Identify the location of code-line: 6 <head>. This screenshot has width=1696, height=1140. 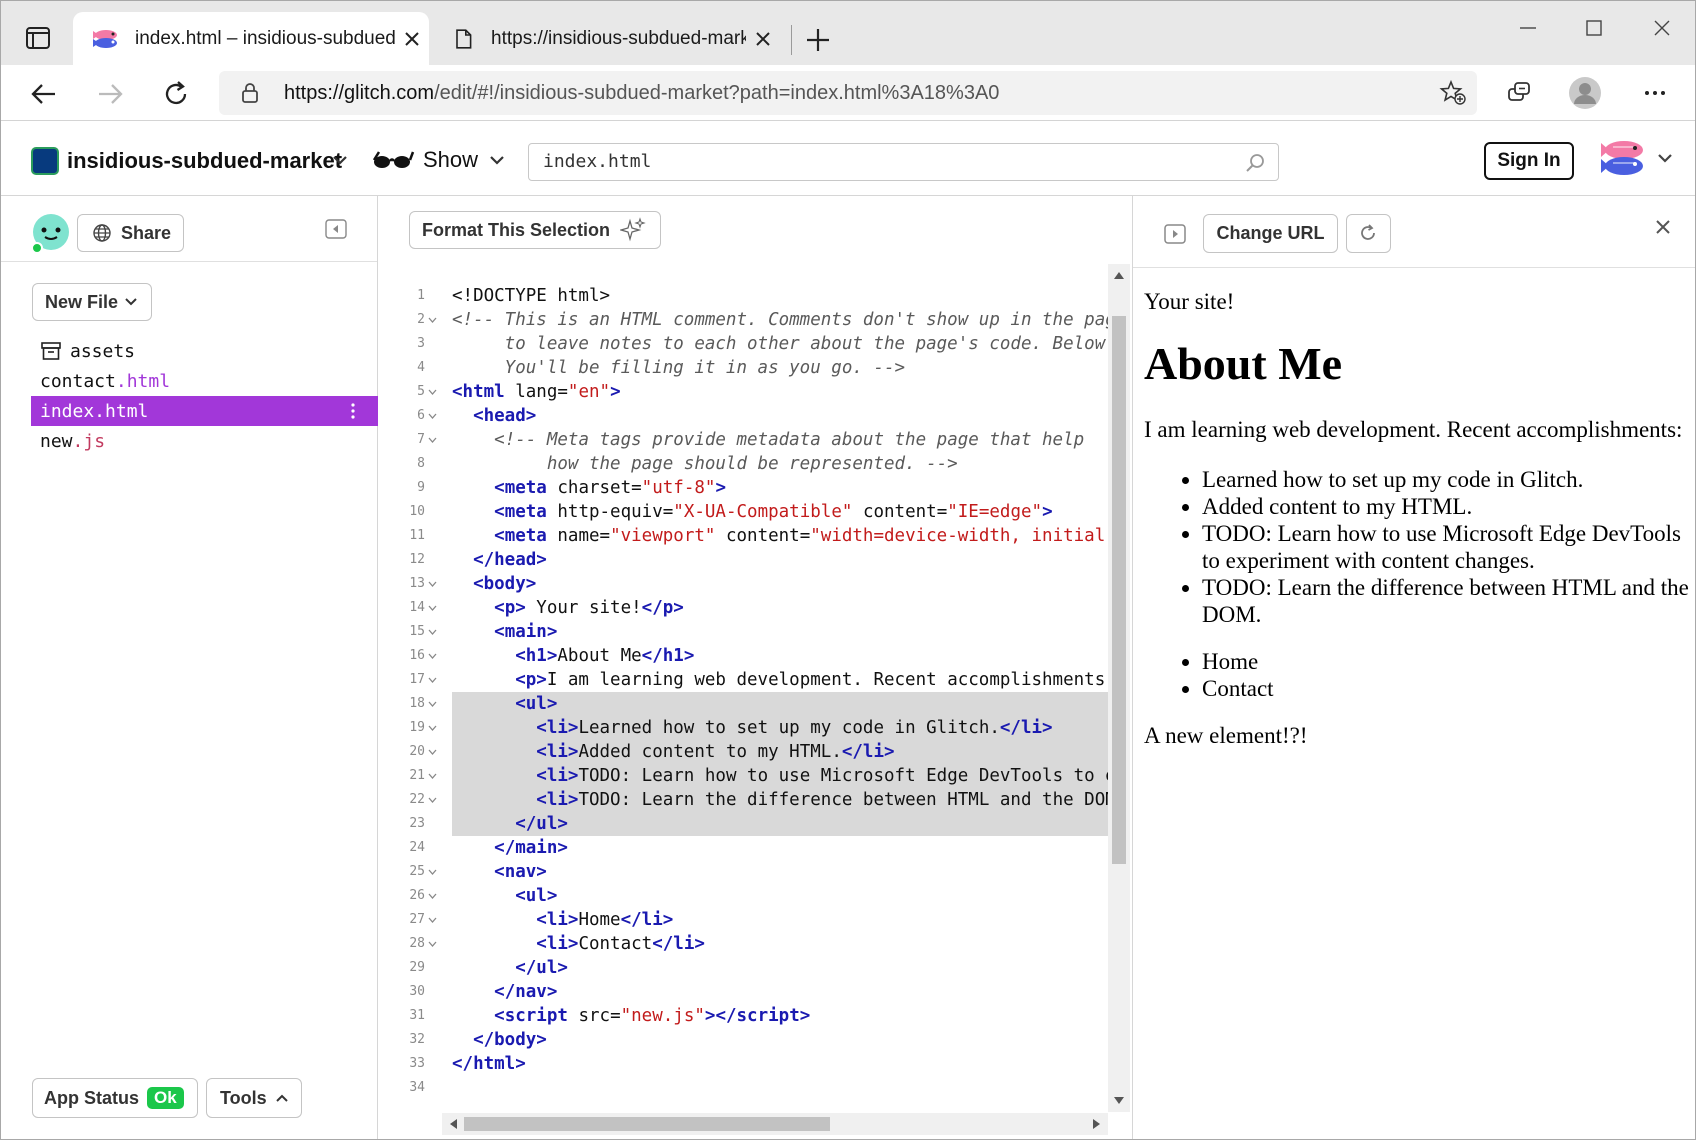
(743, 416).